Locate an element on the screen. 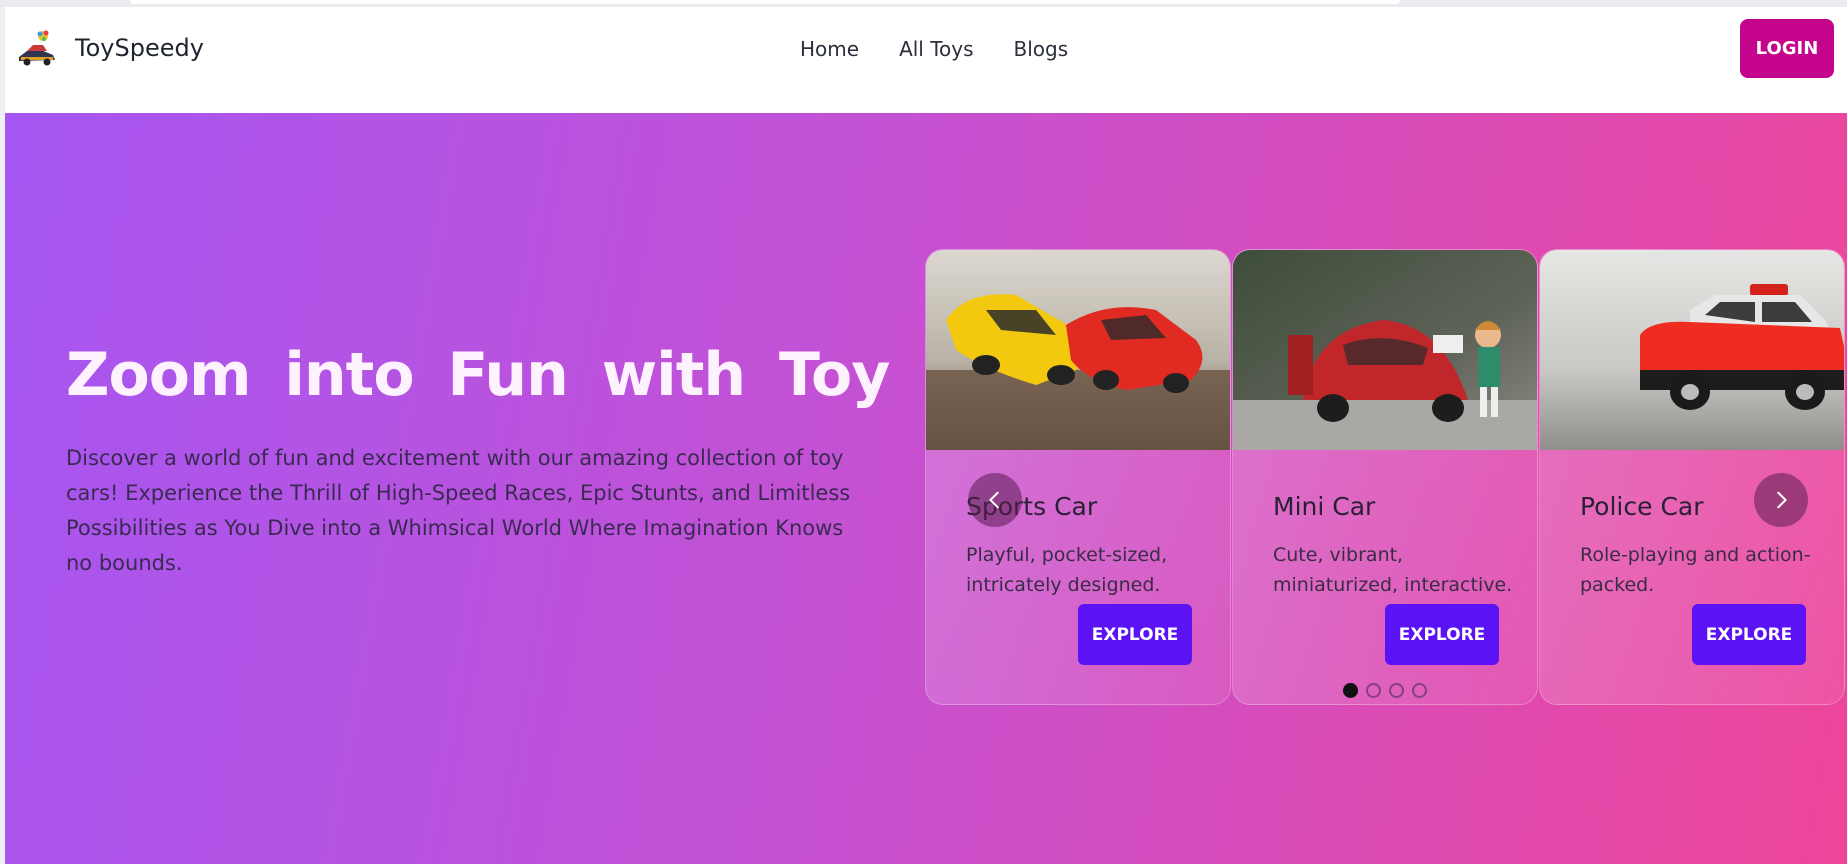  carousel-pagination is located at coordinates (1385, 690).